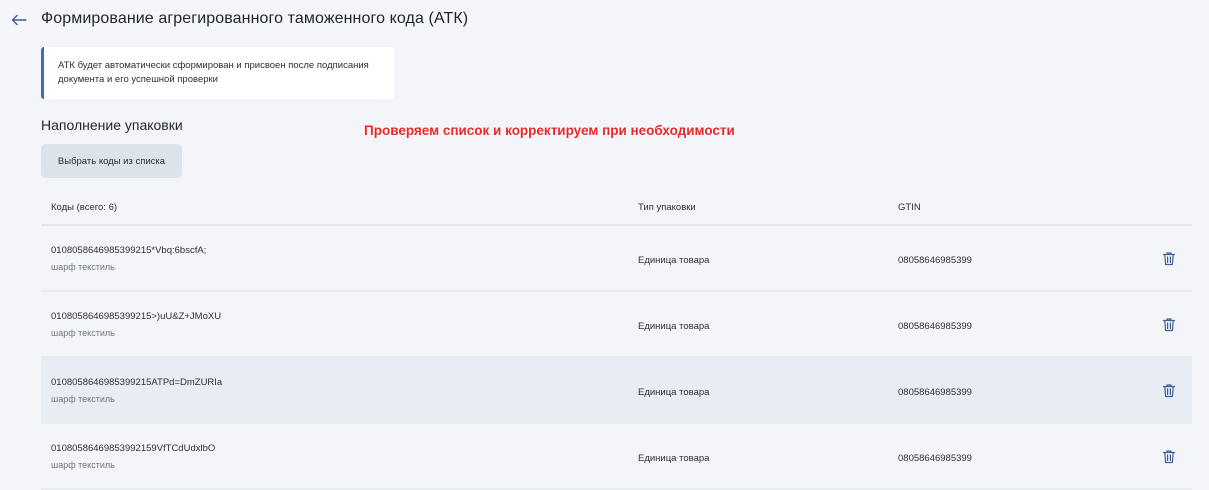 This screenshot has height=490, width=1209. I want to click on arrow-left-icon, so click(19, 20).